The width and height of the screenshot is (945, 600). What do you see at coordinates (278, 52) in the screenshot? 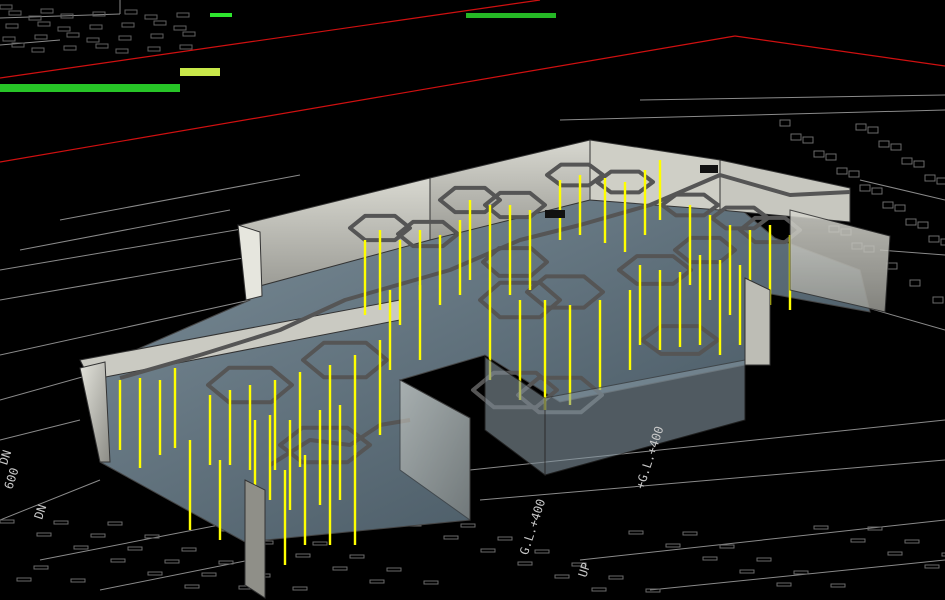
I see `highlighted-layer-elements` at bounding box center [278, 52].